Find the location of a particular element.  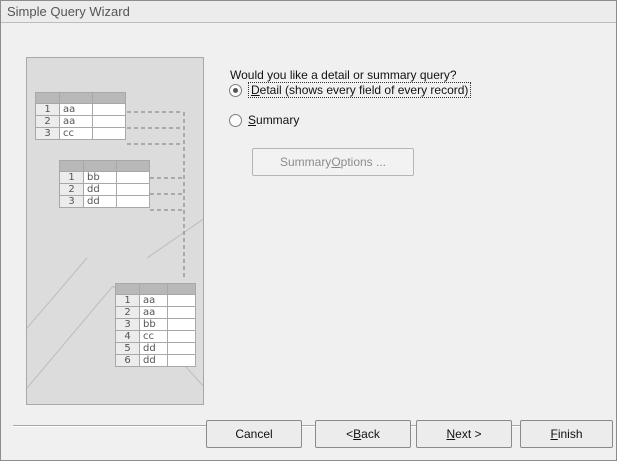

summary-option-label: Summary is located at coordinates (273, 120).